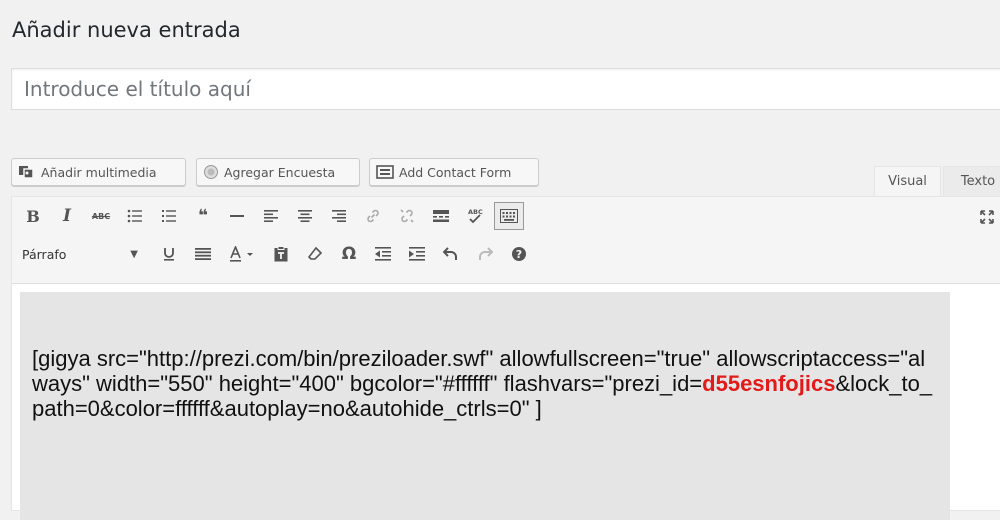 This screenshot has height=520, width=1000. I want to click on spellcheck-icon: ABC, so click(475, 216).